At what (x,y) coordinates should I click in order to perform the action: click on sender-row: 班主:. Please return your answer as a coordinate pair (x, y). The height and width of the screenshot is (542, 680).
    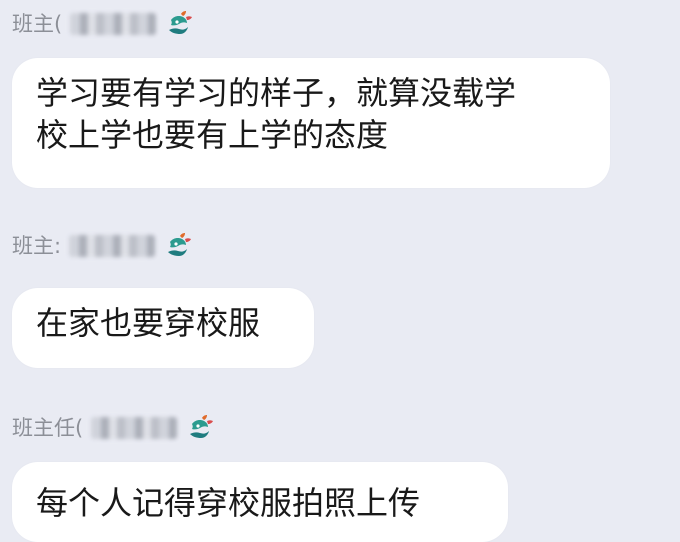
    Looking at the image, I should click on (102, 246).